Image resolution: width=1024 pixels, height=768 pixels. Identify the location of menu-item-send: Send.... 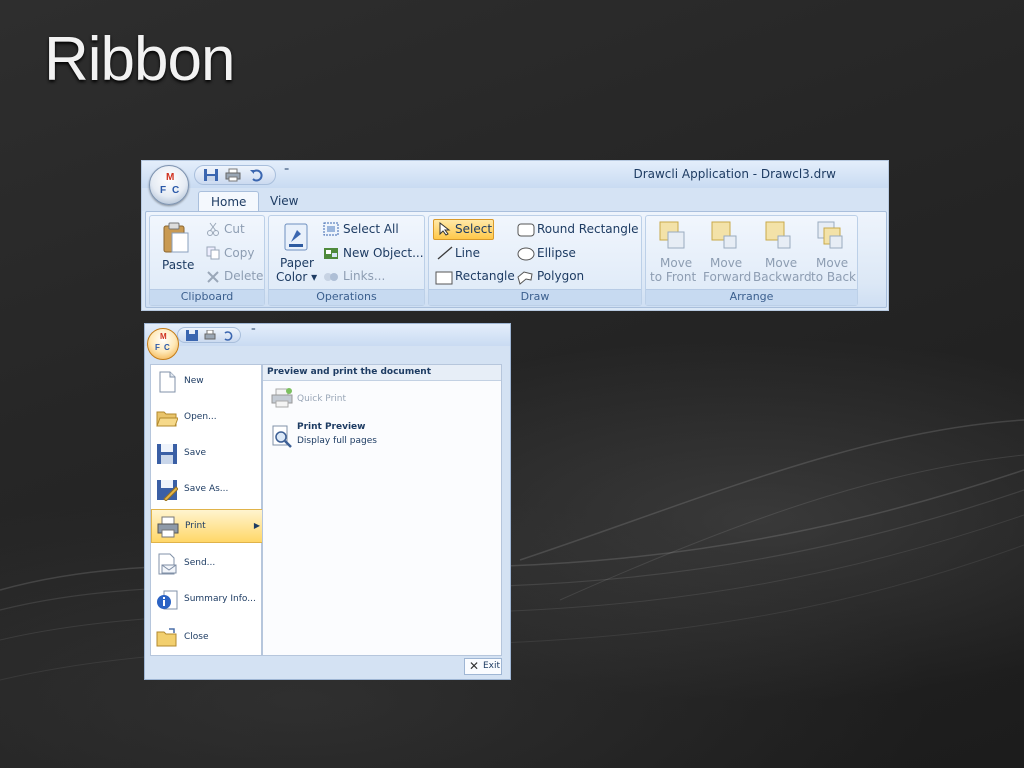
(207, 564).